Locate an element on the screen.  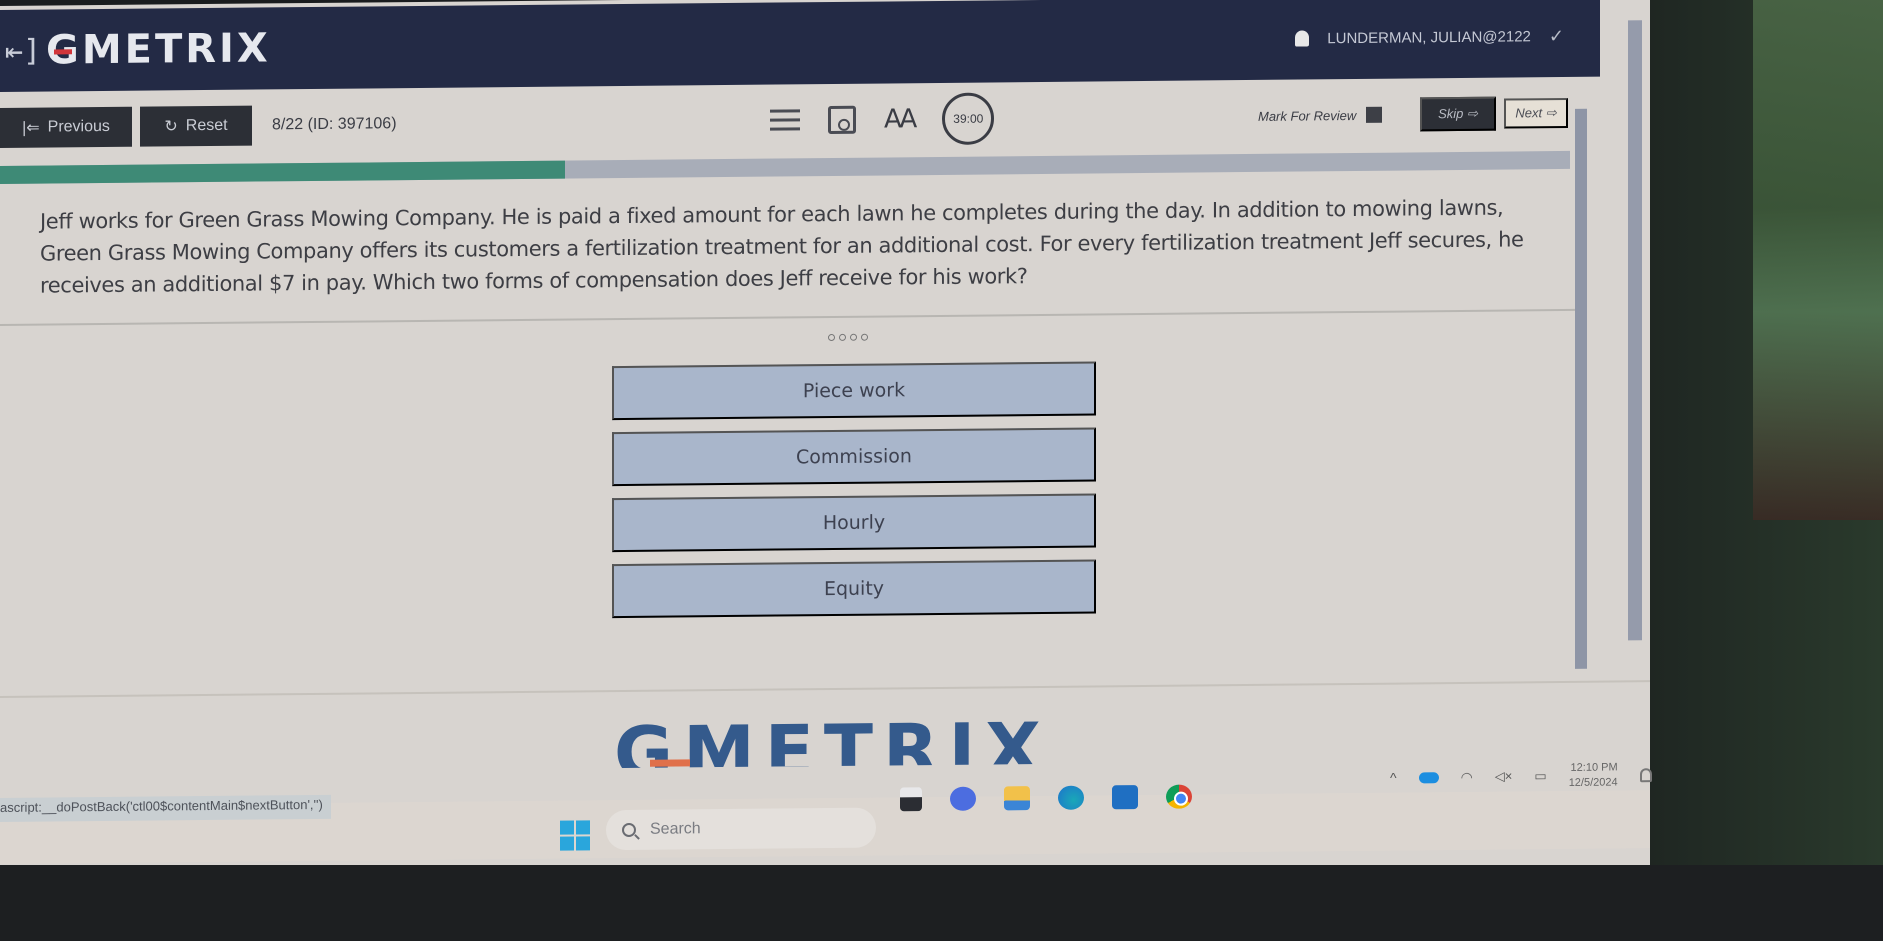
exam-tools: AA 39:00 is located at coordinates (882, 119).